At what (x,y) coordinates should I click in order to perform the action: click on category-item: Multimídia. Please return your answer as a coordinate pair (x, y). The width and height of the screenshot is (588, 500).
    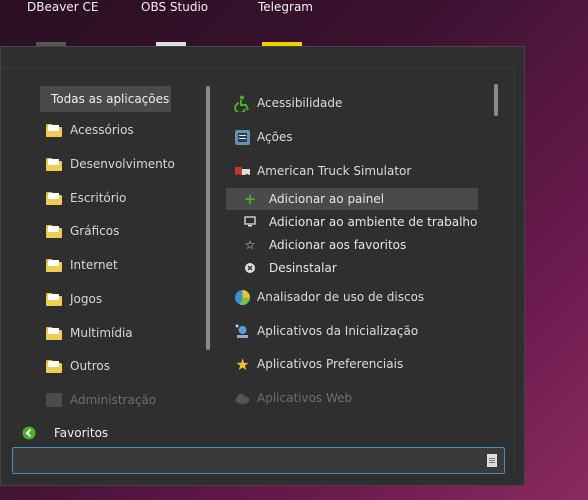
    Looking at the image, I should click on (89, 333).